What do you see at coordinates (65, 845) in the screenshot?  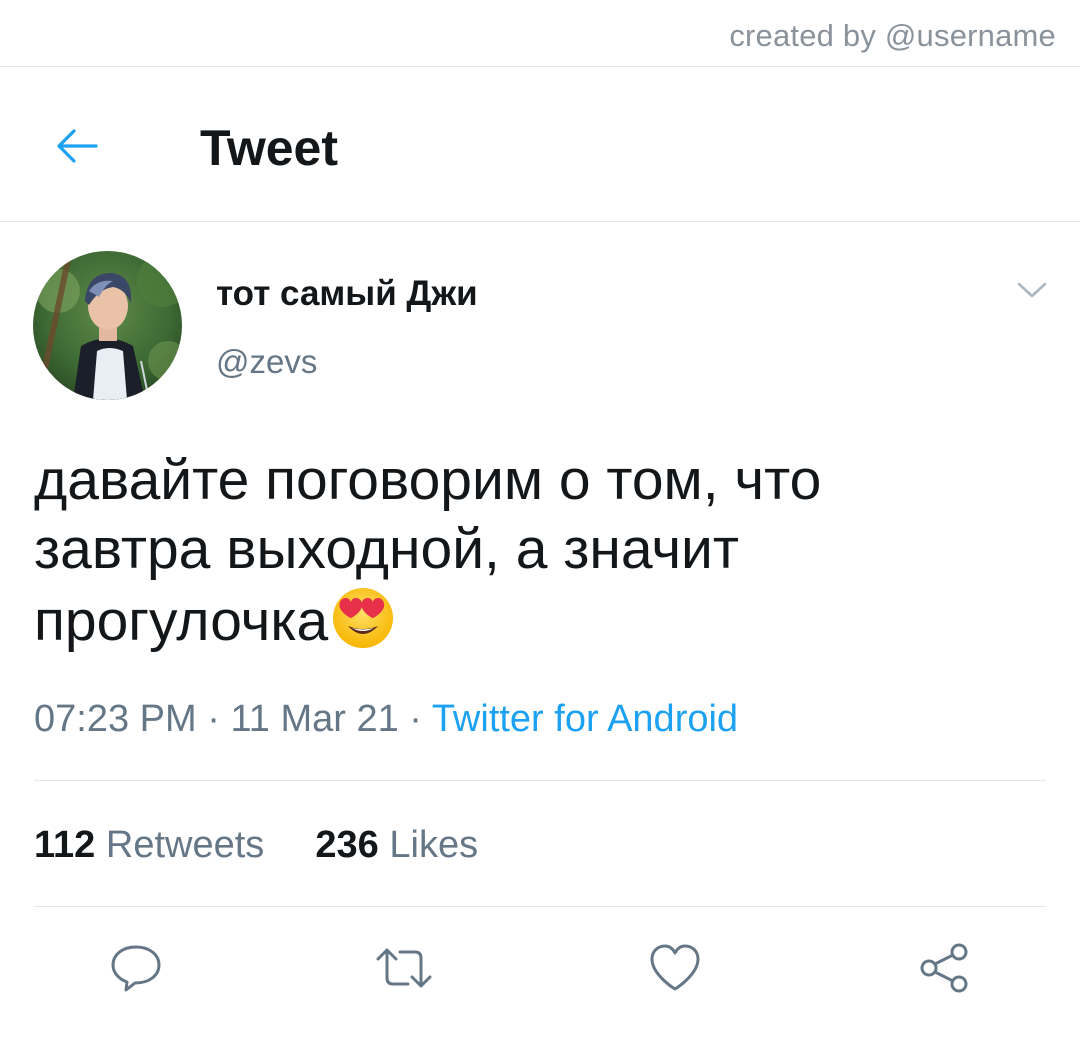 I see `retweets-count: 112` at bounding box center [65, 845].